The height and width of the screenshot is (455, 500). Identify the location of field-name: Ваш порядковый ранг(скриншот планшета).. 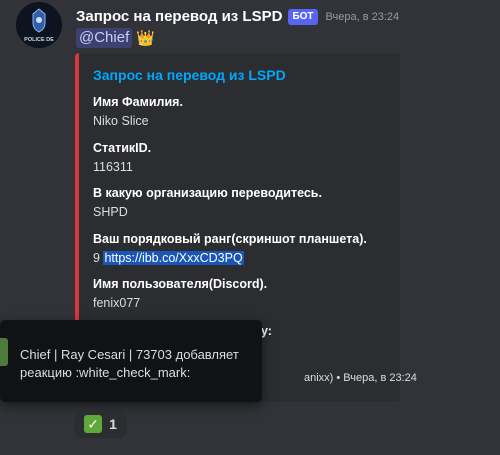
(230, 239).